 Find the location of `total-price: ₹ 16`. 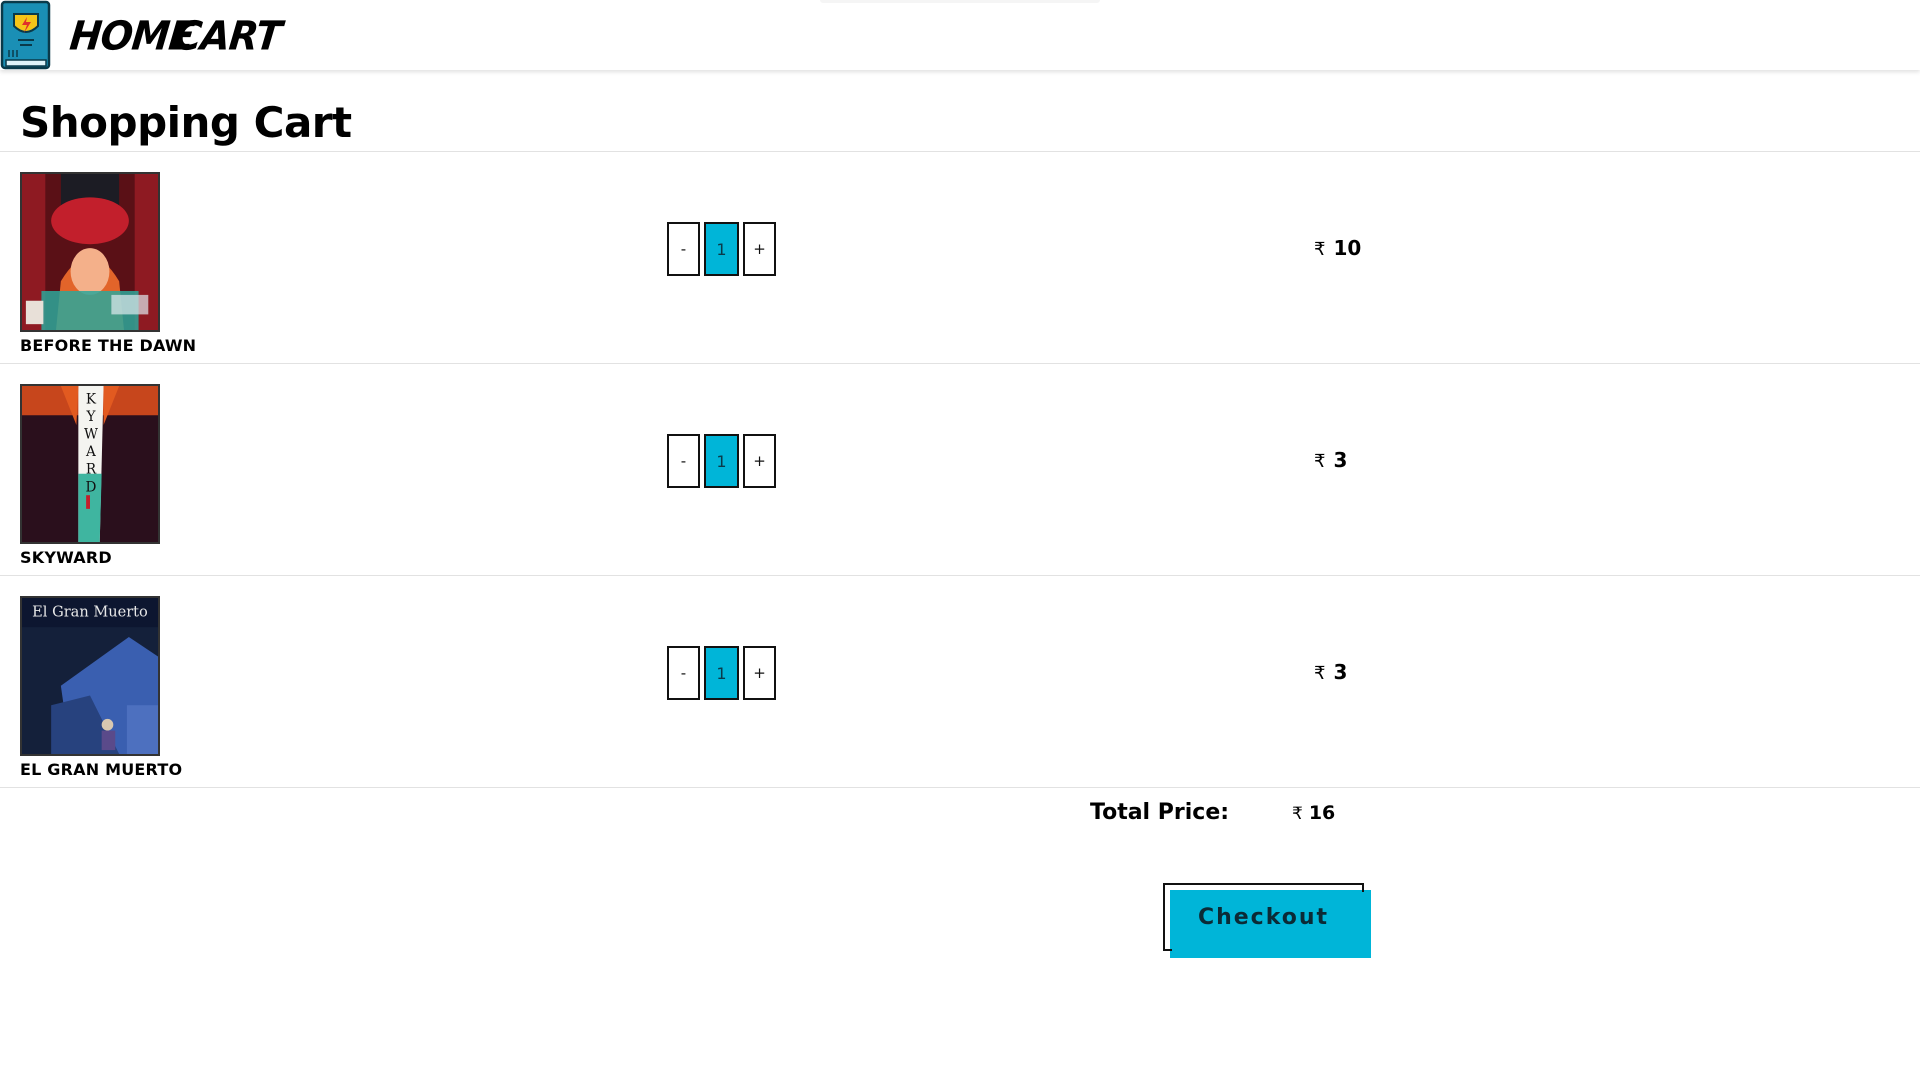

total-price: ₹ 16 is located at coordinates (1313, 813).